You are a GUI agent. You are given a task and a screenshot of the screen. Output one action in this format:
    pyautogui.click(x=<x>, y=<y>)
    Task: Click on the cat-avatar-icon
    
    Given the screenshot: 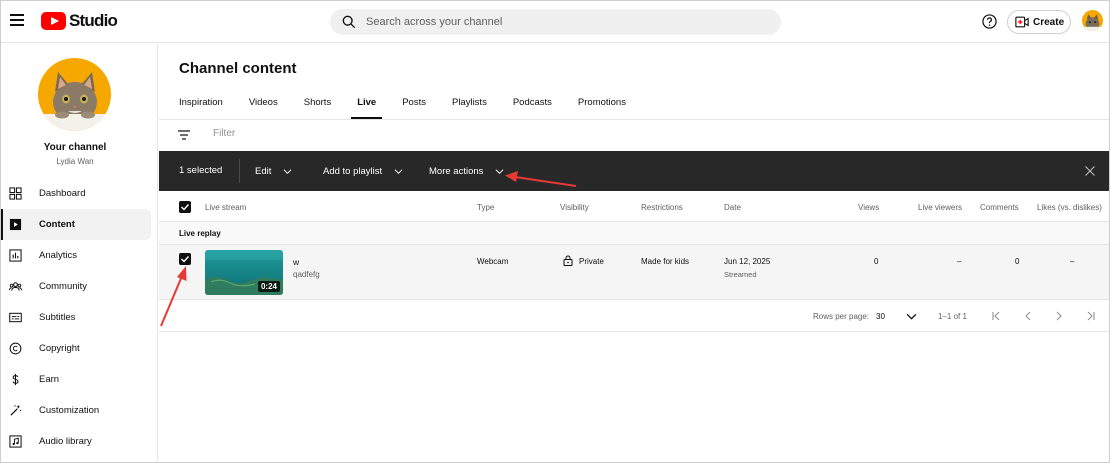 What is the action you would take?
    pyautogui.click(x=74, y=94)
    